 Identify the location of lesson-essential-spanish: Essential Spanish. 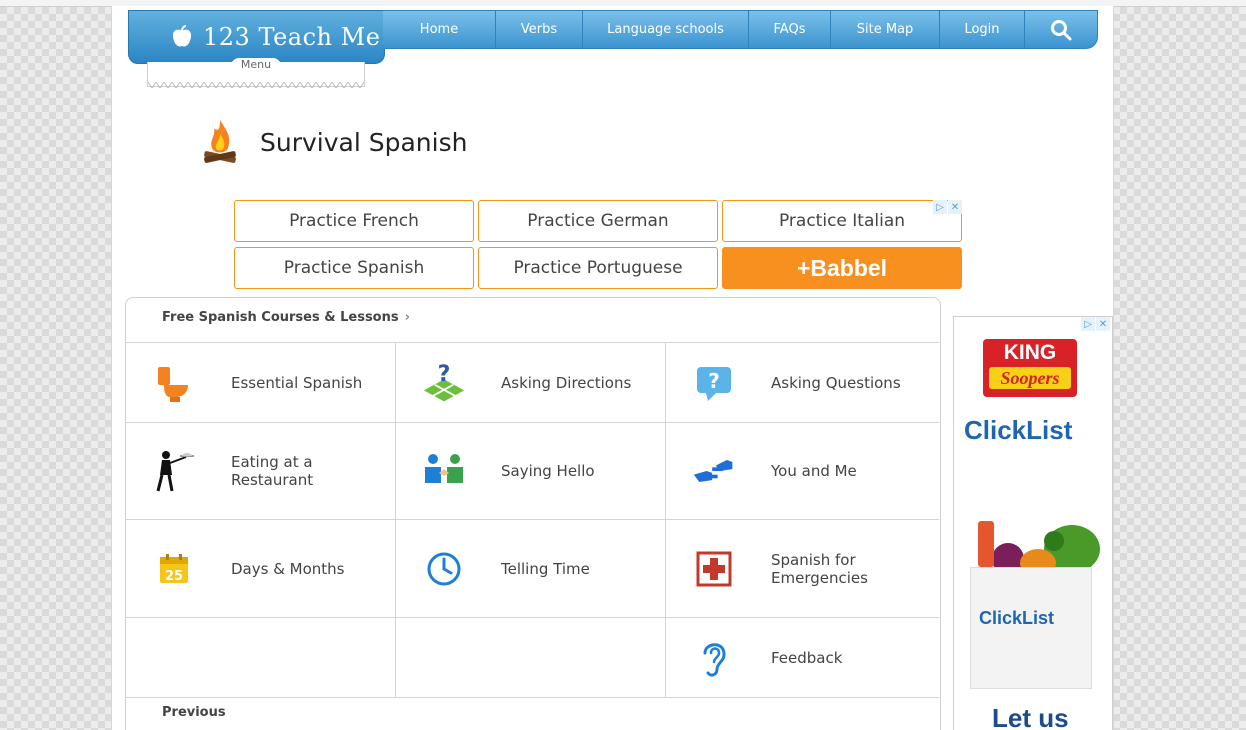
(261, 382).